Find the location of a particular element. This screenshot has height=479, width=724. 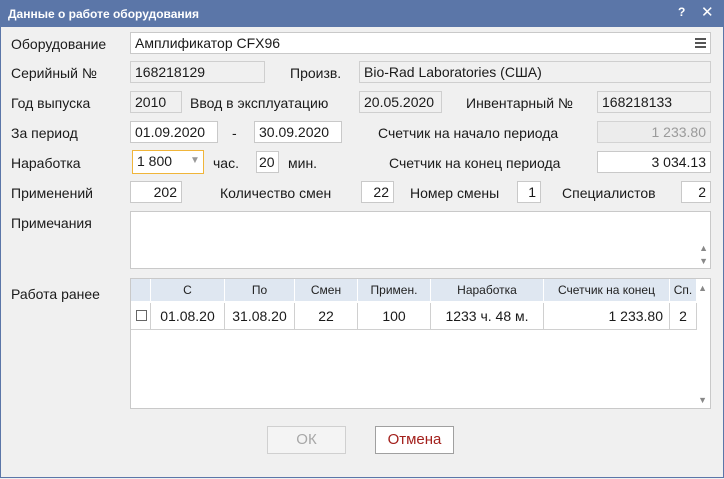

commissioning-label: Ввод в эксплуатацию is located at coordinates (259, 103).